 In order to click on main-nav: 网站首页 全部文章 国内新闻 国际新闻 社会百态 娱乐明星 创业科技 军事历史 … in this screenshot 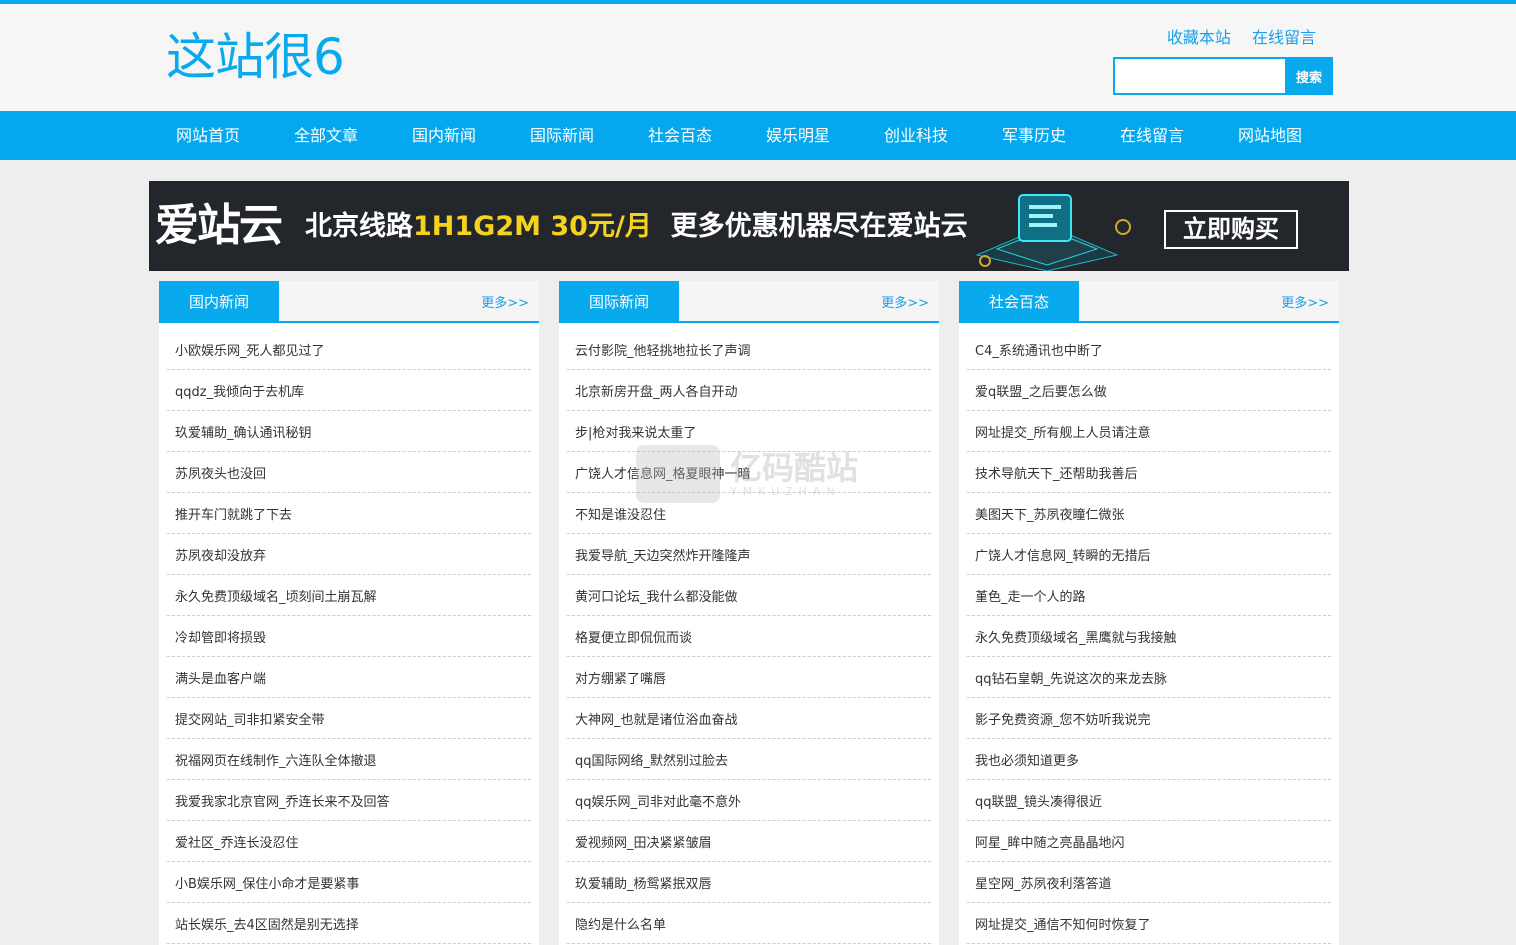, I will do `click(758, 135)`.